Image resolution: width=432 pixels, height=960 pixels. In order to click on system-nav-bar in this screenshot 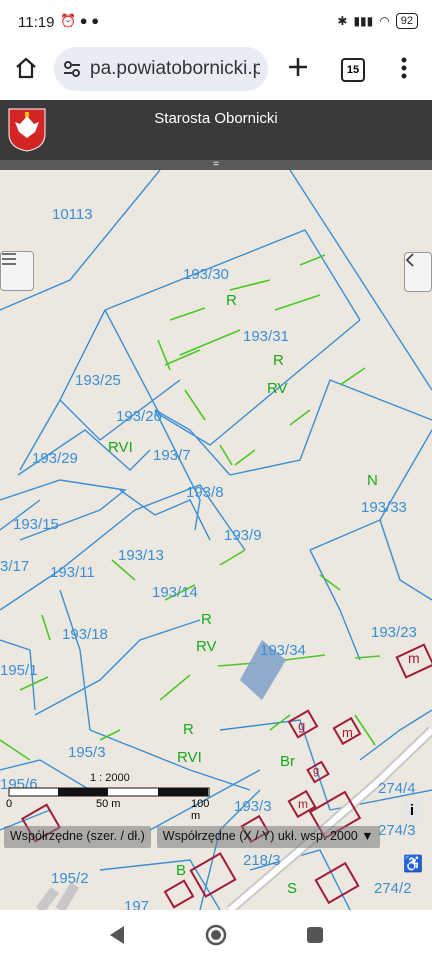, I will do `click(216, 935)`.